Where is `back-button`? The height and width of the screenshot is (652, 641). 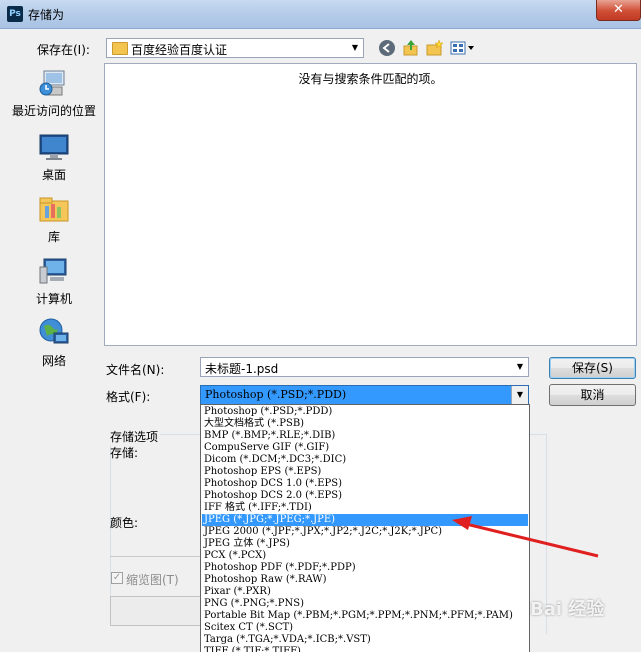
back-button is located at coordinates (387, 48).